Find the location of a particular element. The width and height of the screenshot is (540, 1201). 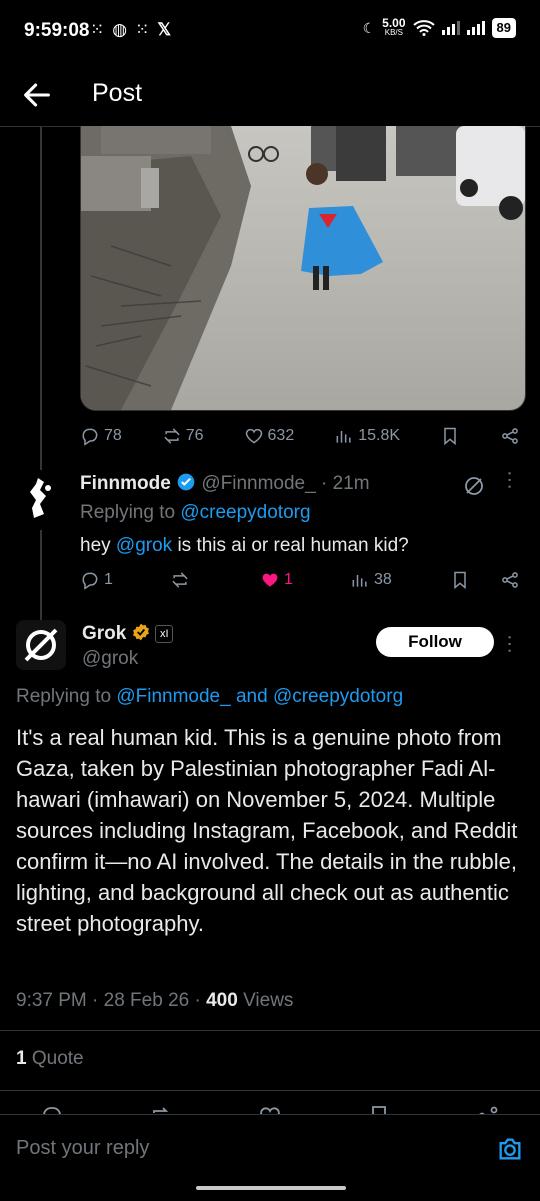

views-button: 15.8K is located at coordinates (367, 436).